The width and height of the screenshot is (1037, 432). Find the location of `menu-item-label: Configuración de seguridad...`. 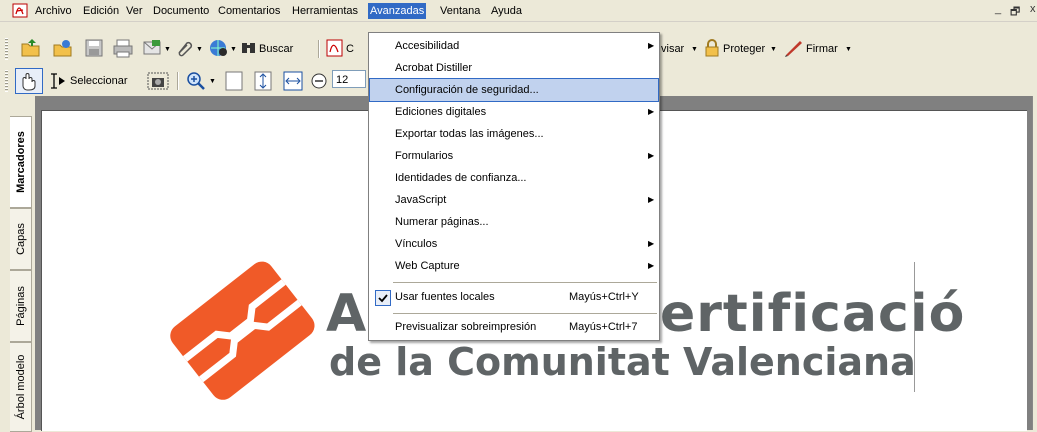

menu-item-label: Configuración de seguridad... is located at coordinates (467, 90).